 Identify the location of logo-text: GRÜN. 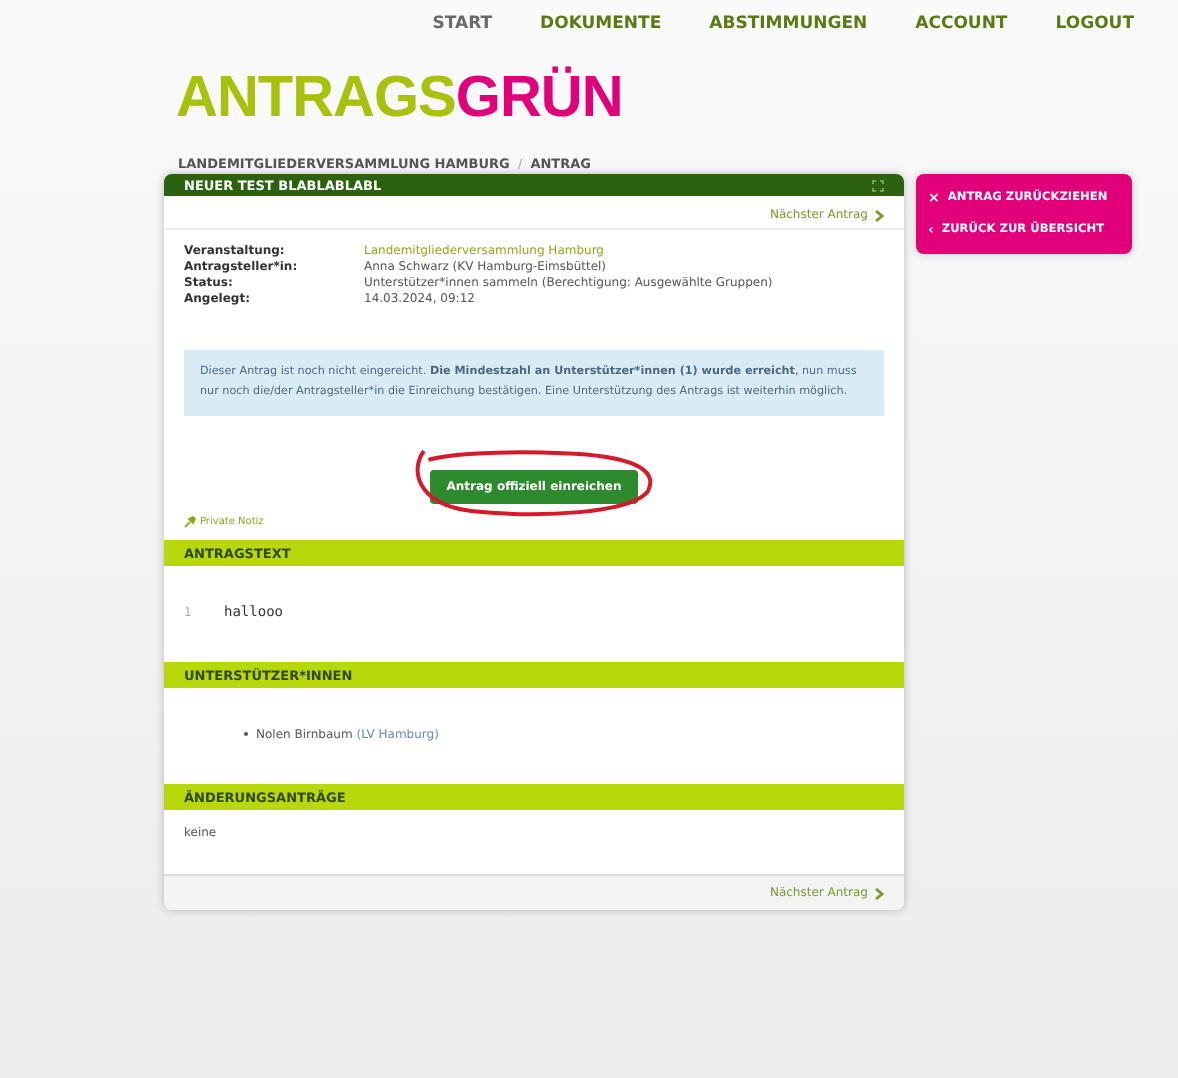
(539, 99).